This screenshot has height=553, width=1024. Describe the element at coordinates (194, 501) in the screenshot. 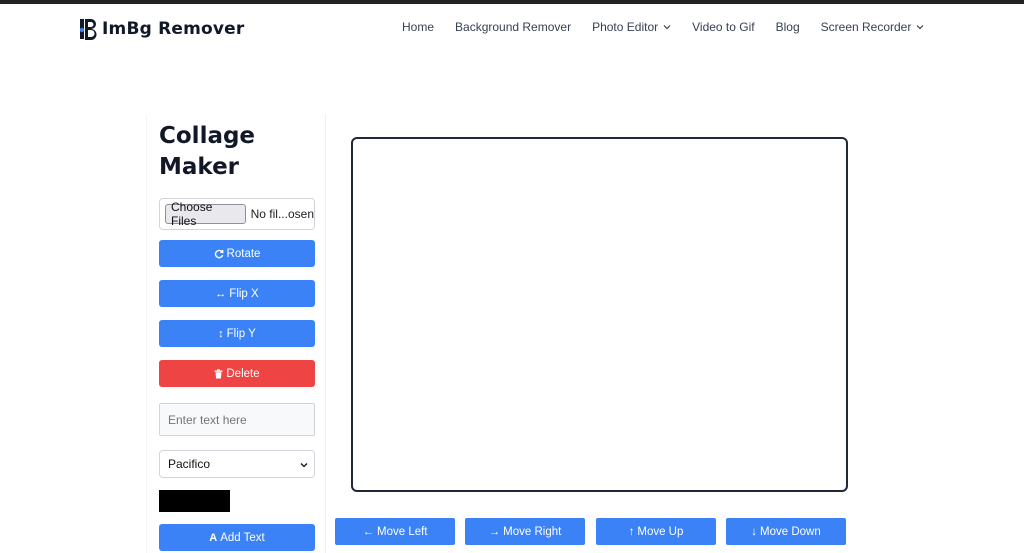

I see `text-color-picker` at that location.